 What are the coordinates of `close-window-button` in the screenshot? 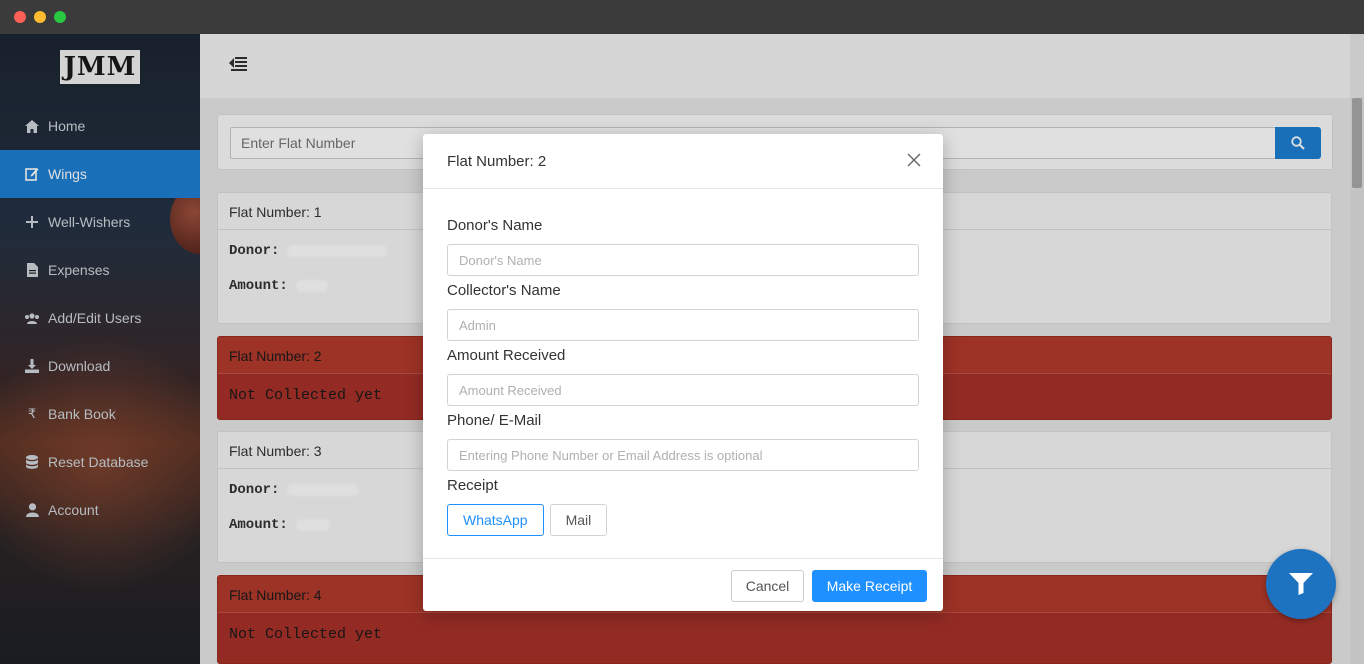 It's located at (20, 17).